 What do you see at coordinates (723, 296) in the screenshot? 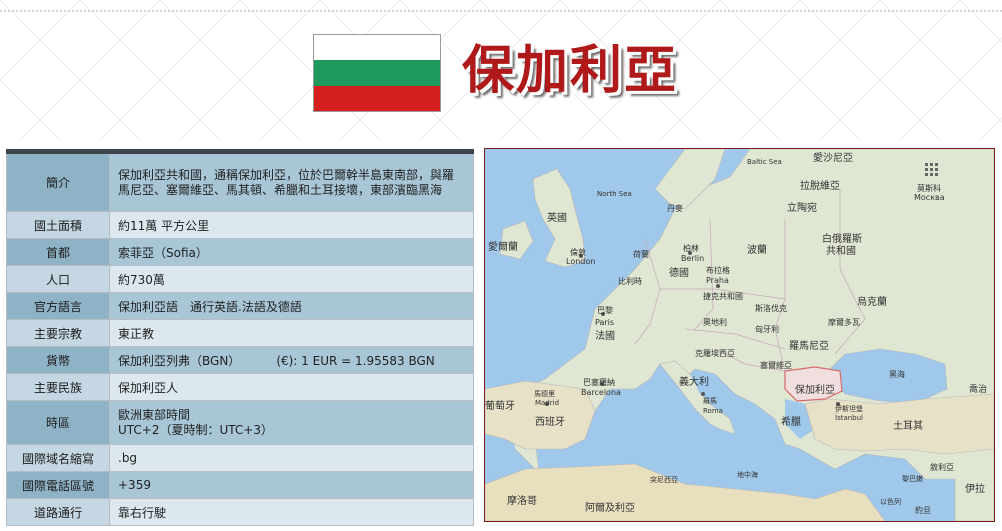
I see `label-czech: 捷克共和國` at bounding box center [723, 296].